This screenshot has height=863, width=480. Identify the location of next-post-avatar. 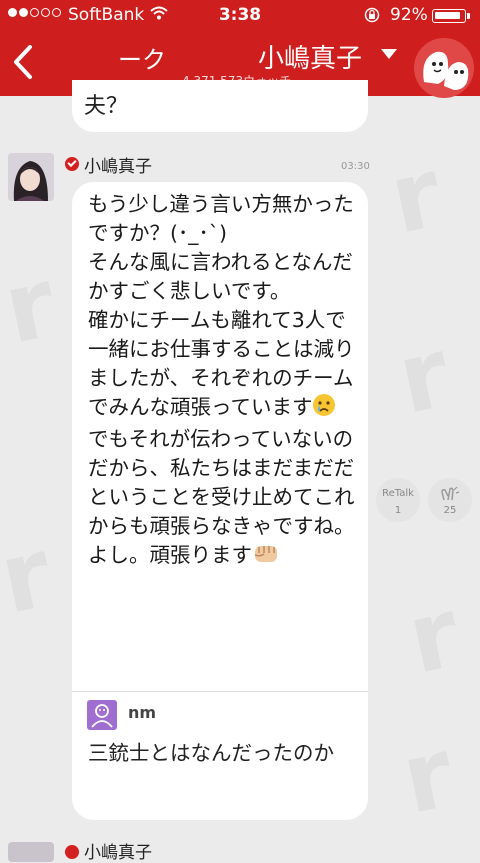
(31, 852).